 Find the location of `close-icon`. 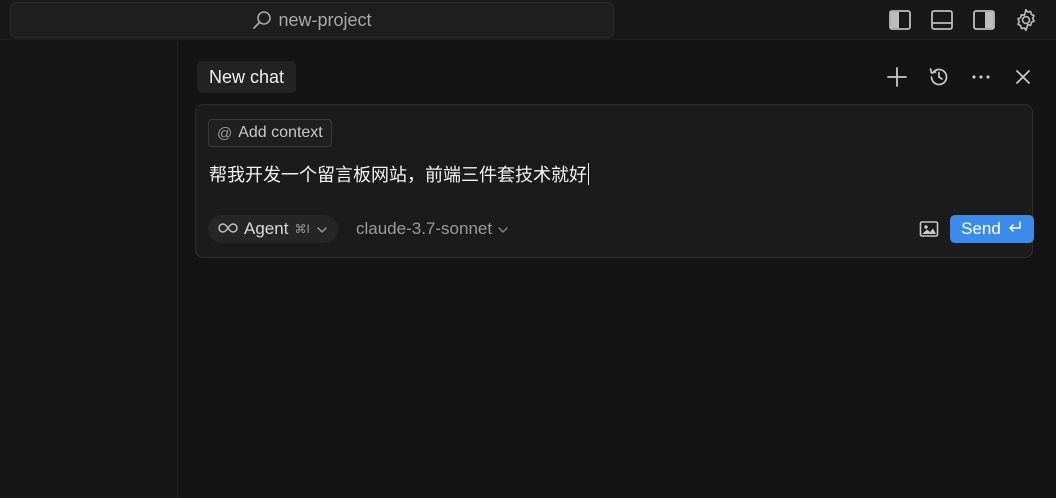

close-icon is located at coordinates (1023, 77).